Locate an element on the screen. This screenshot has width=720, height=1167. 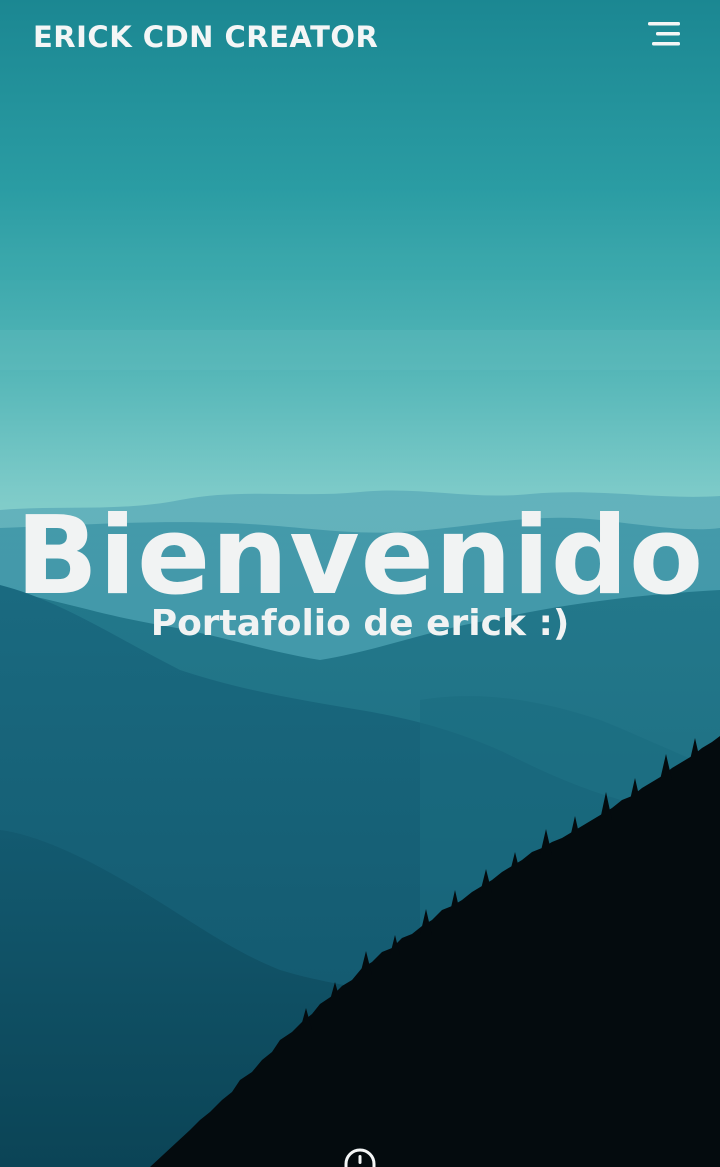
hero-subtitle: Portafolio de erick :) is located at coordinates (360, 623).